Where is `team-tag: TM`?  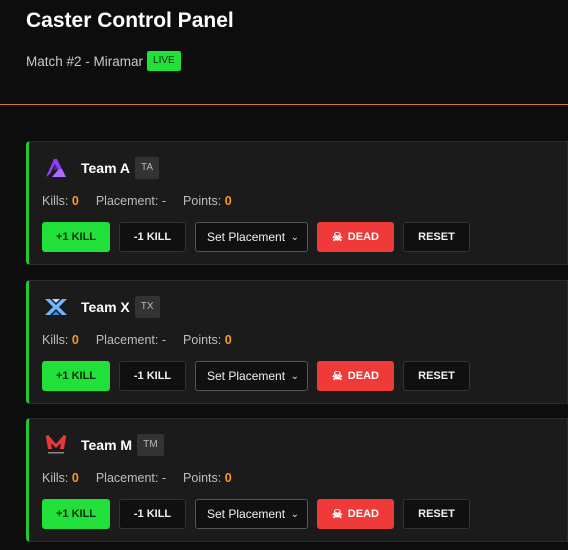 team-tag: TM is located at coordinates (150, 445).